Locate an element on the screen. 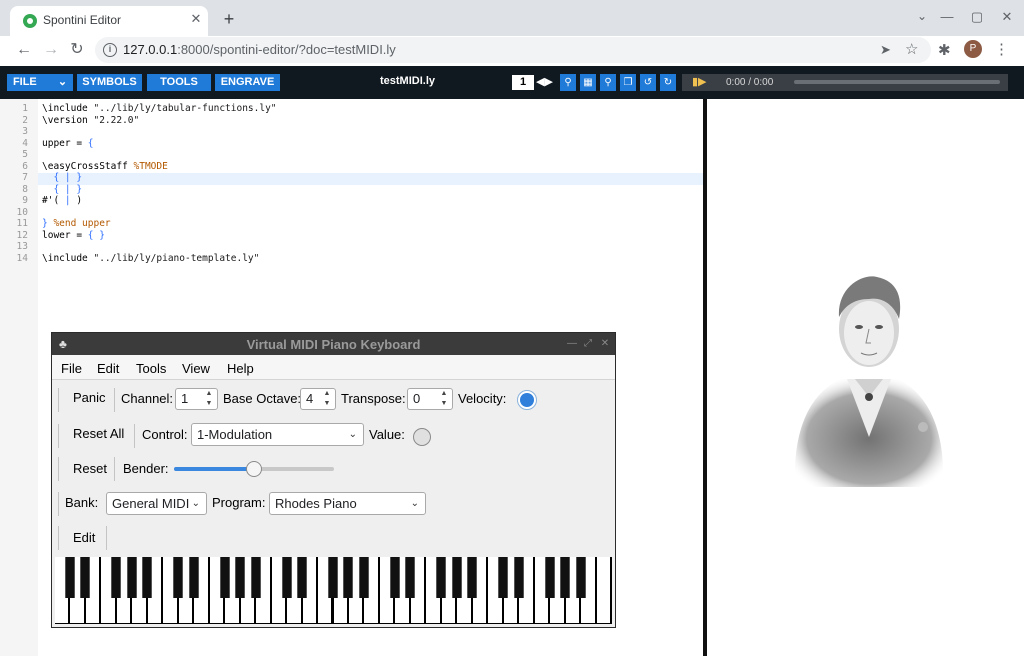 The height and width of the screenshot is (656, 1024). tools-button: TOOLS is located at coordinates (179, 82).